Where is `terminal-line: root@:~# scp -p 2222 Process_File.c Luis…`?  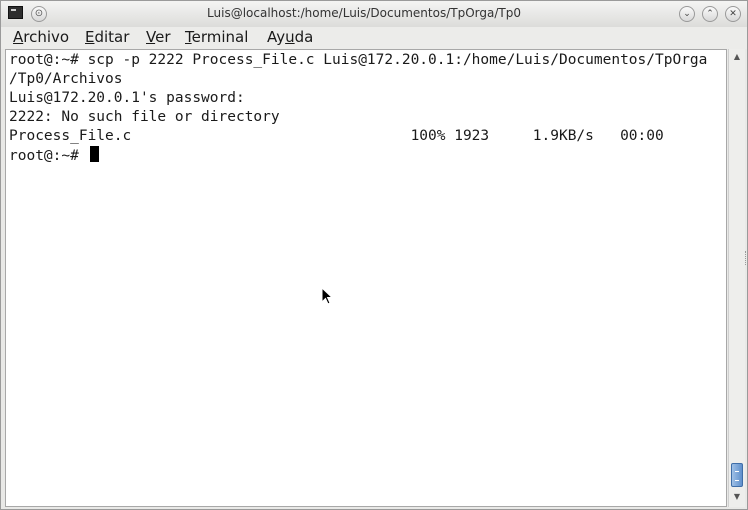 terminal-line: root@:~# scp -p 2222 Process_File.c Luis… is located at coordinates (358, 60).